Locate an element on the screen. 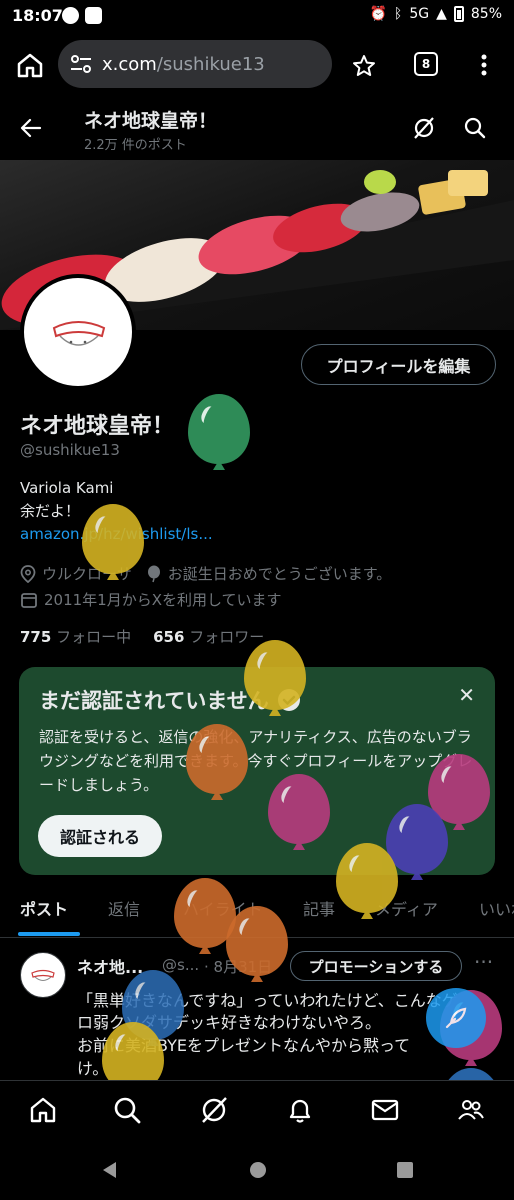  post-text-line-3: お前に美酒BYEをプレゼントなんやから黙って is located at coordinates (244, 1045).